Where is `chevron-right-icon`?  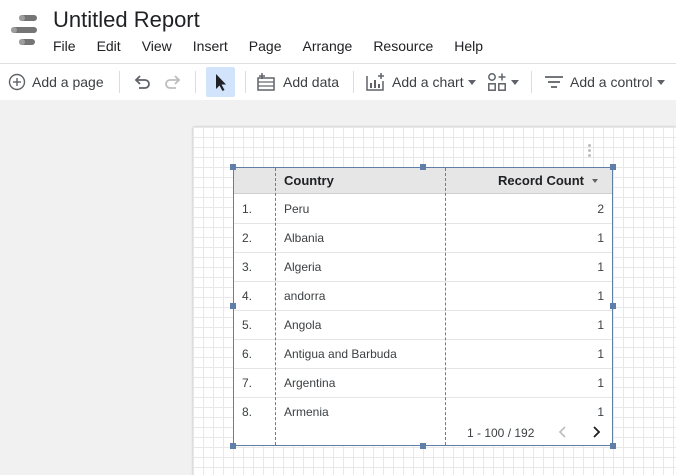 chevron-right-icon is located at coordinates (597, 432).